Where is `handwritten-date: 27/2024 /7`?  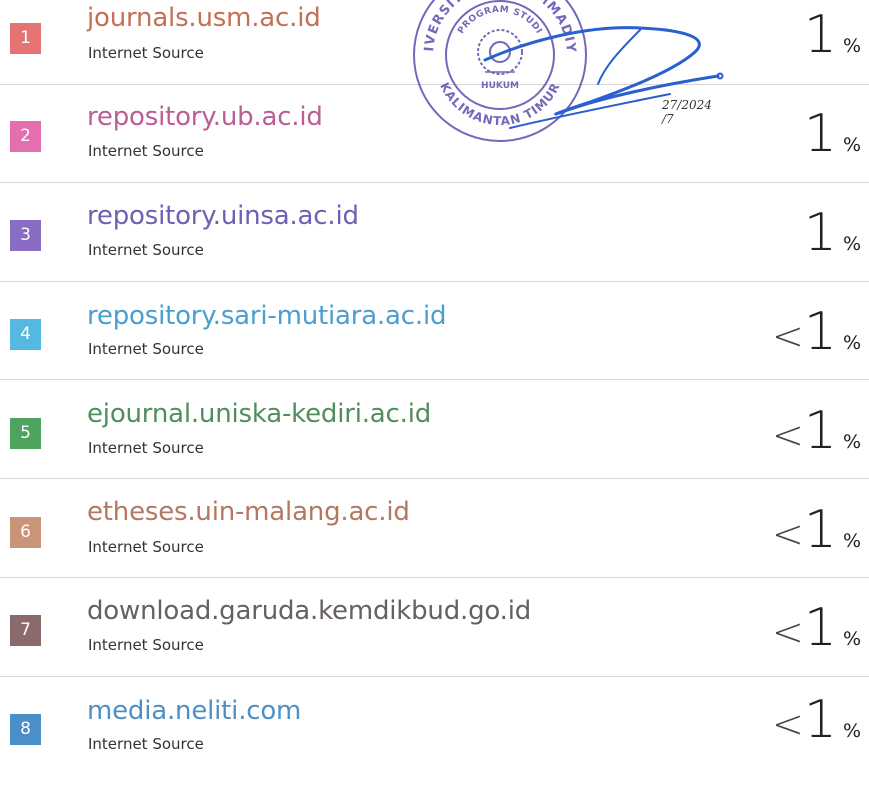 handwritten-date: 27/2024 /7 is located at coordinates (687, 112).